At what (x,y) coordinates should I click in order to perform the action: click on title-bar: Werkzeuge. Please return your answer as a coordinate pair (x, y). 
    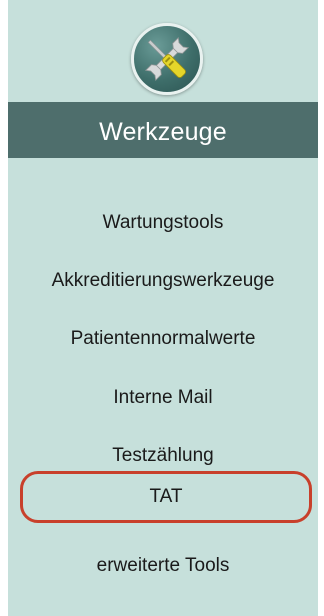
    Looking at the image, I should click on (163, 130).